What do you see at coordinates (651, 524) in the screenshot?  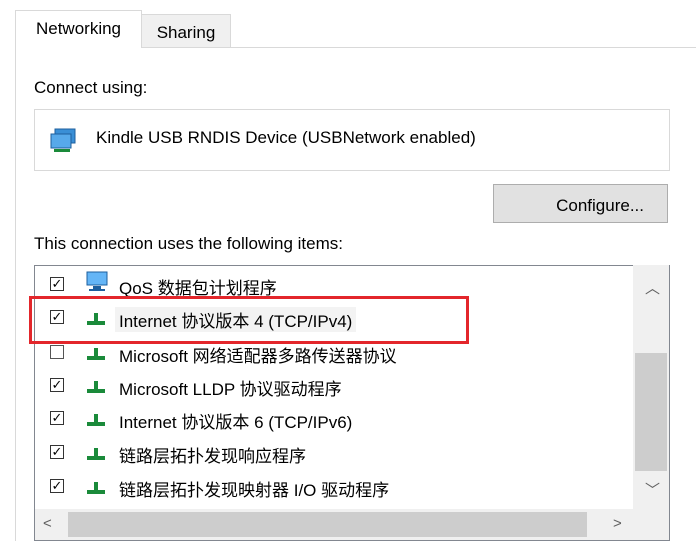 I see `scrollbar-corner` at bounding box center [651, 524].